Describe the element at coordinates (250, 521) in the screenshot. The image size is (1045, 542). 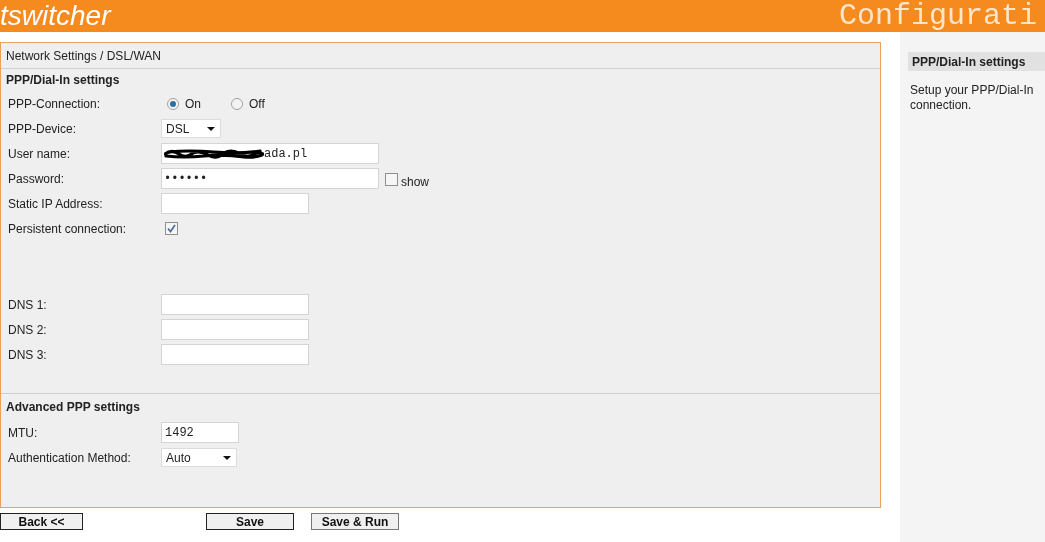
I see `form-button: Save` at that location.